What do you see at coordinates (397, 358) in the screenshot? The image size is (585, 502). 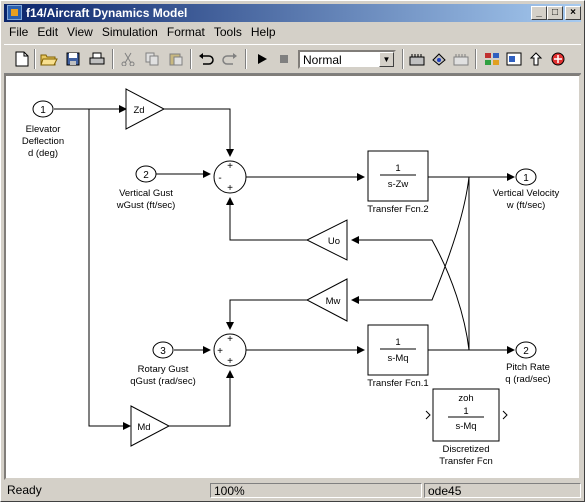 I see `tf1-denominator: s-Mq` at bounding box center [397, 358].